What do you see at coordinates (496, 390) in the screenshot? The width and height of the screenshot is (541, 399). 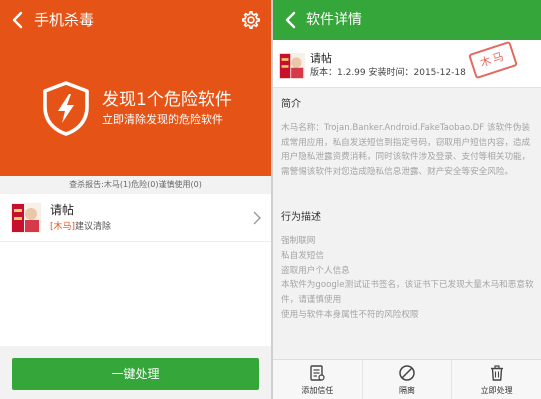 I see `handle-now-label: 立即处理` at bounding box center [496, 390].